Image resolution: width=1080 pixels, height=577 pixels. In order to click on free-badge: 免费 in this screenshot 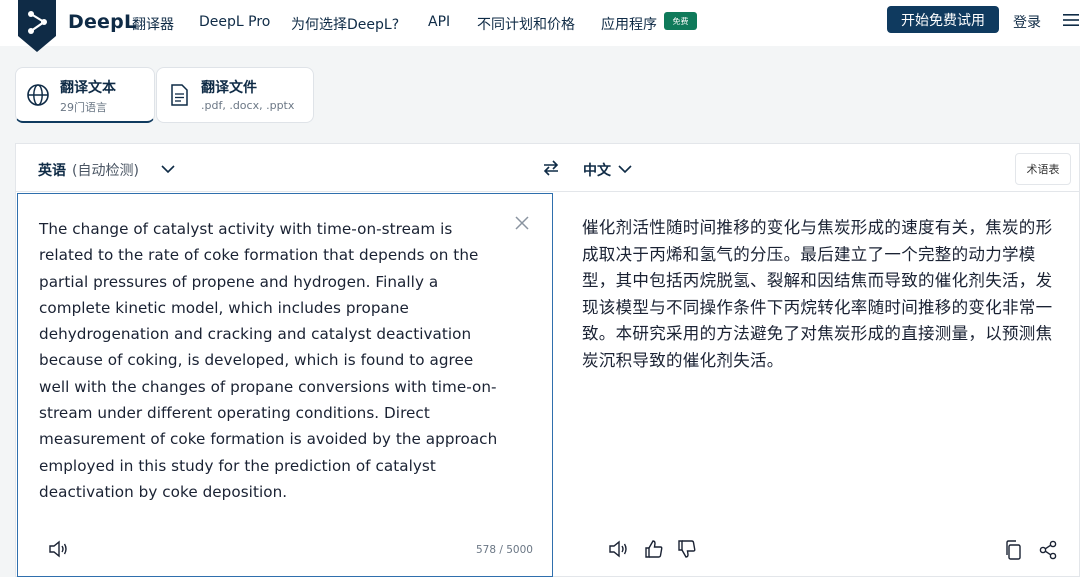, I will do `click(680, 21)`.